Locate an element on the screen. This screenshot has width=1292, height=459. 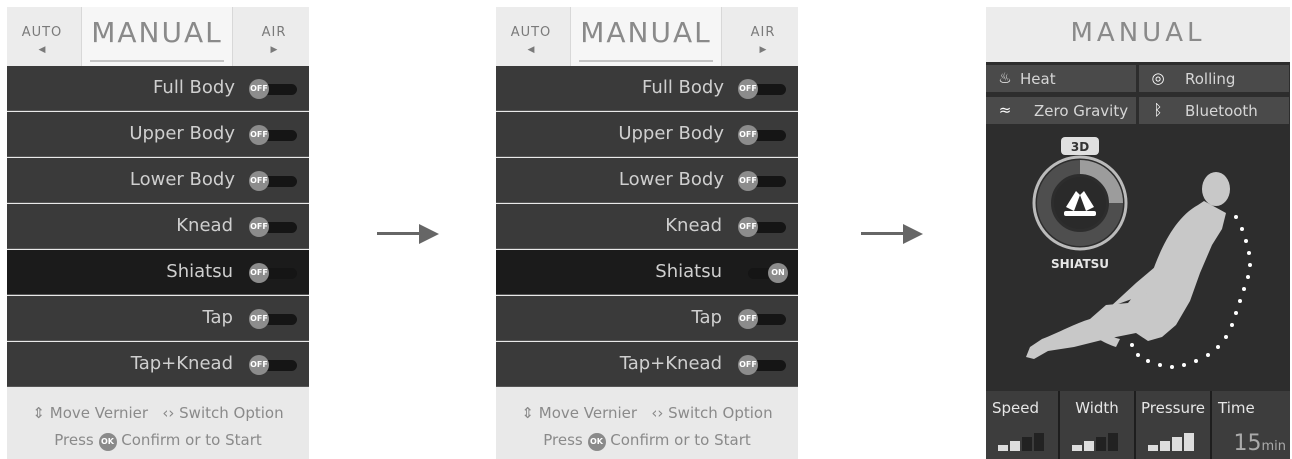
feature-rolling-label: Rolling is located at coordinates (1210, 79).